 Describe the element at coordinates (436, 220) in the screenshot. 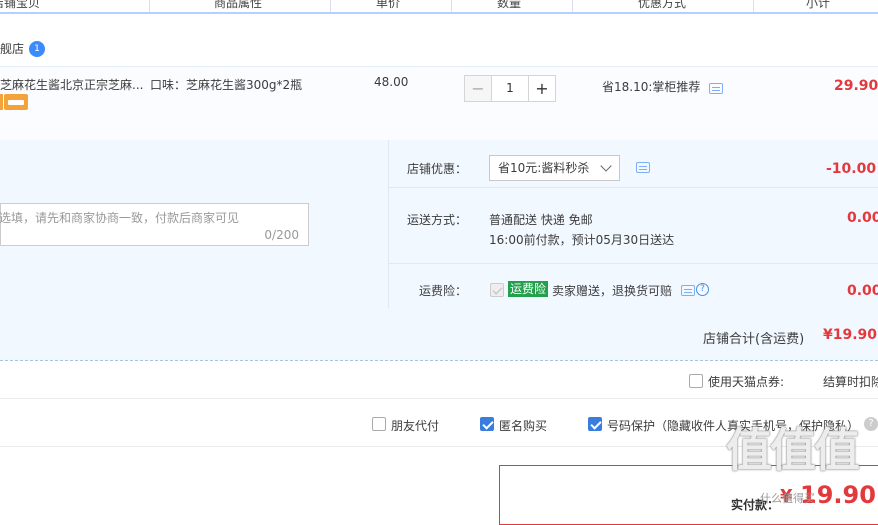

I see `shipping-label: 运送方式：` at that location.